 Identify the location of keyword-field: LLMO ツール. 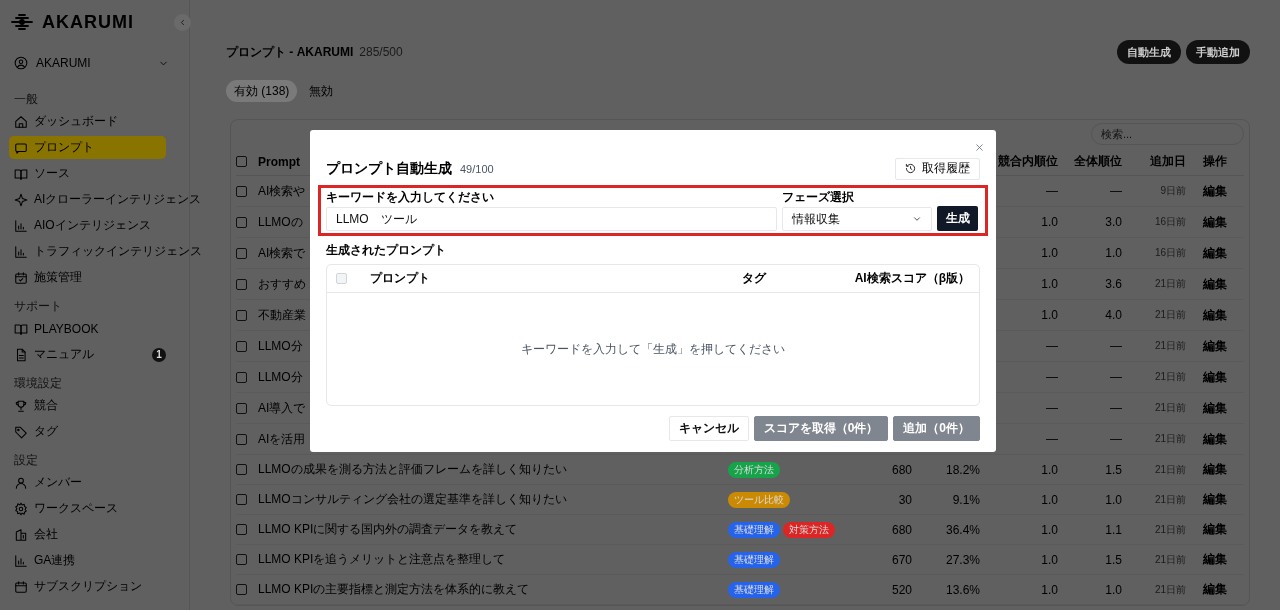
(551, 219).